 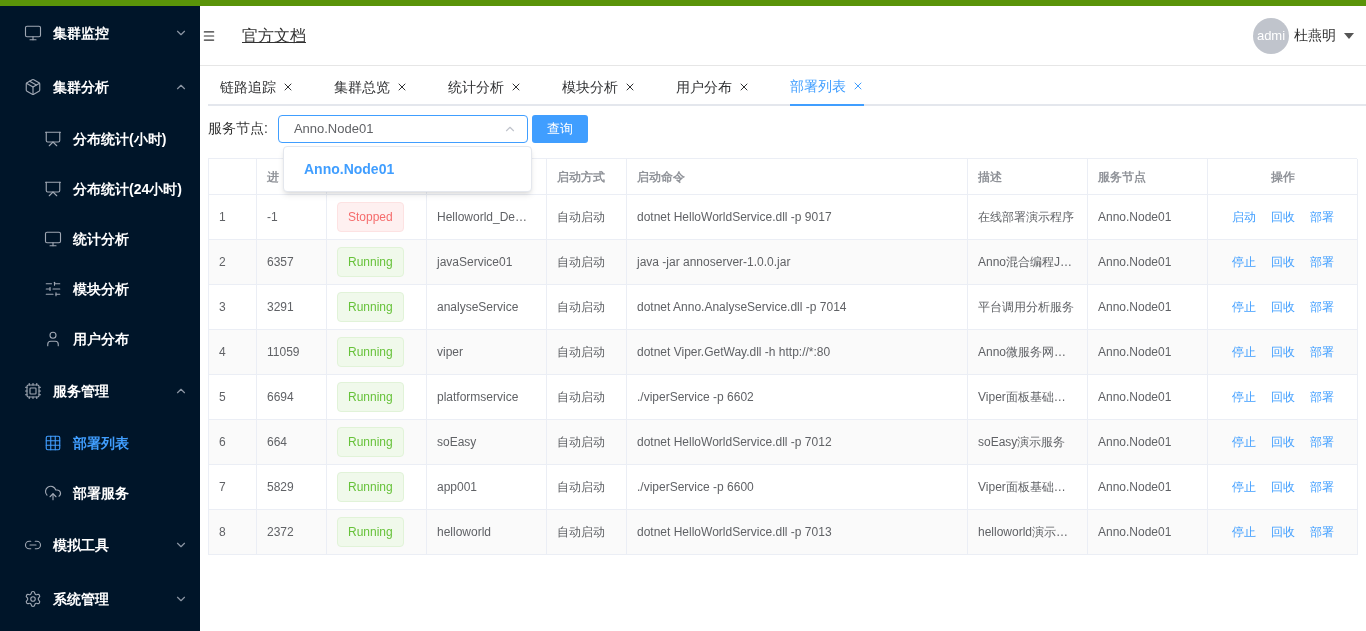 I want to click on grid-icon, so click(x=53, y=443).